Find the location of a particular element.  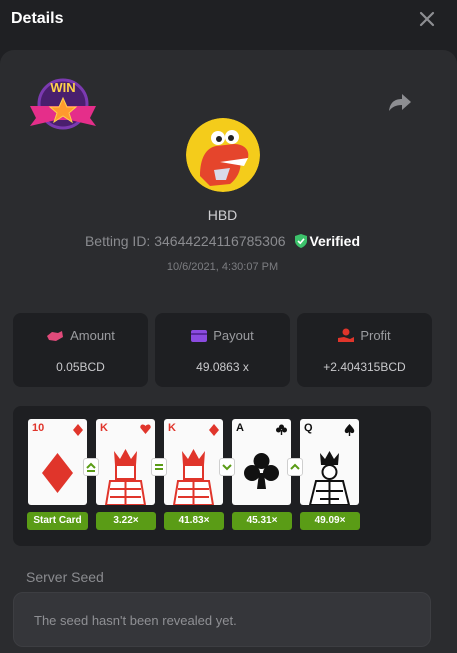

server-seed-text: The seed hasn't been revealed yet. is located at coordinates (135, 620).